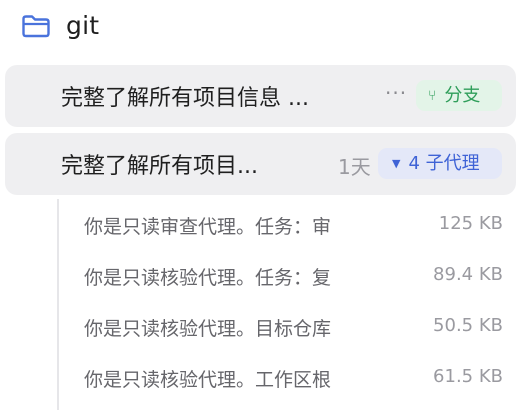 The height and width of the screenshot is (410, 532). Describe the element at coordinates (208, 380) in the screenshot. I see `subagent-title: 你是只读核验代理。工作区根` at that location.